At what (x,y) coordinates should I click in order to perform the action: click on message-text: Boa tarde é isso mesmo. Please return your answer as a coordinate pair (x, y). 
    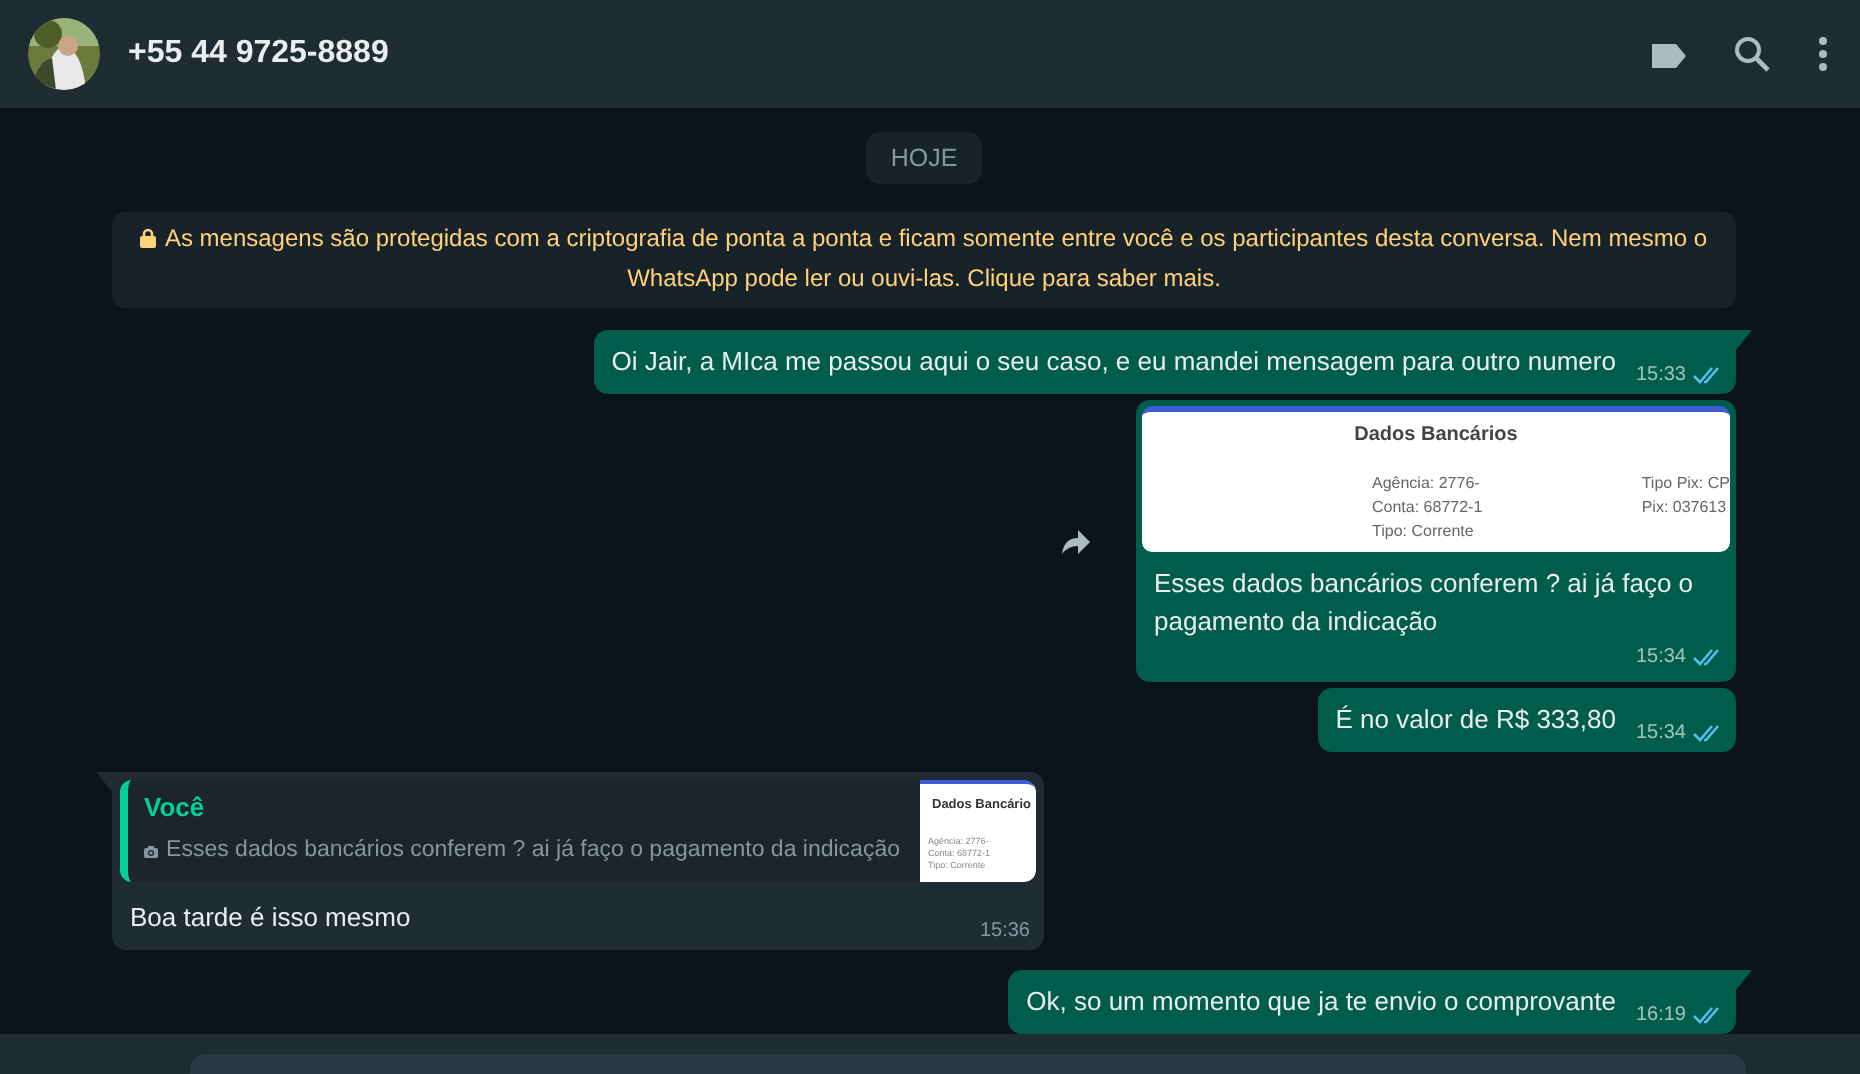
    Looking at the image, I should click on (270, 918).